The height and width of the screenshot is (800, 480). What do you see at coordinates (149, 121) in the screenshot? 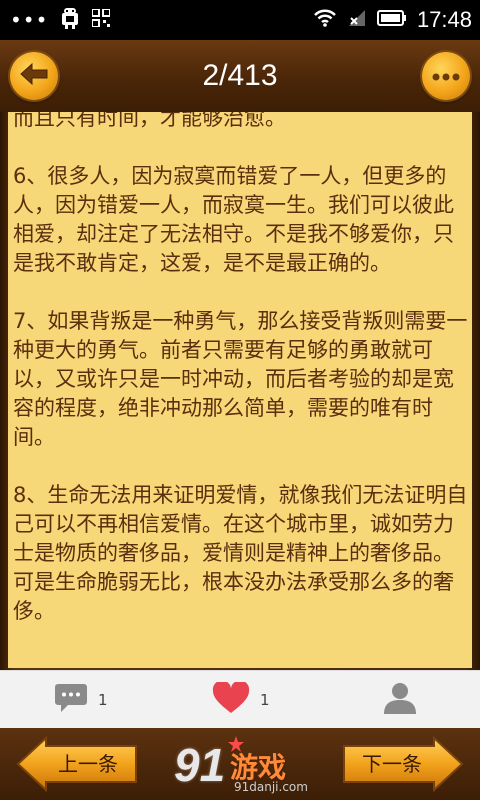
I see `paragraph: 而且只有时间，才能够治愈。` at bounding box center [149, 121].